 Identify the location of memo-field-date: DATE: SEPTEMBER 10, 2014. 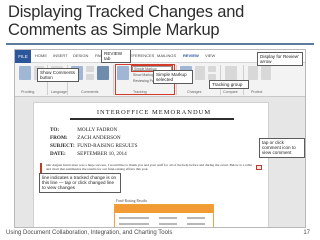
(88, 154).